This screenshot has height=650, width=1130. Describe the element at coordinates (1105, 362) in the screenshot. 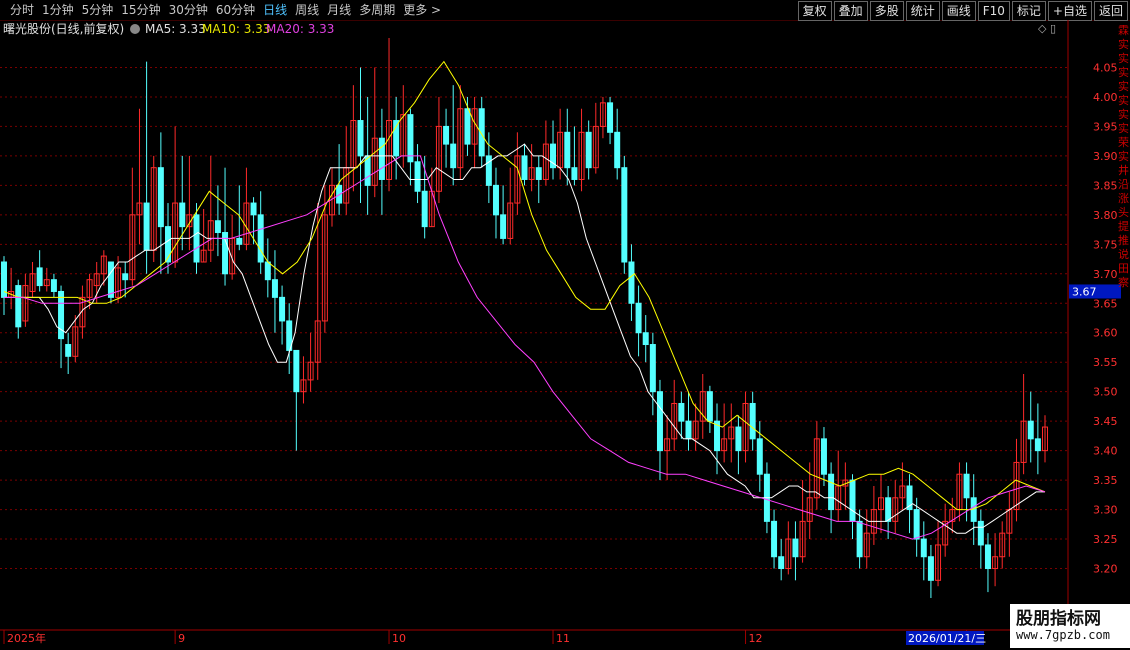

I see `y-tick-label-7: 3.55` at that location.